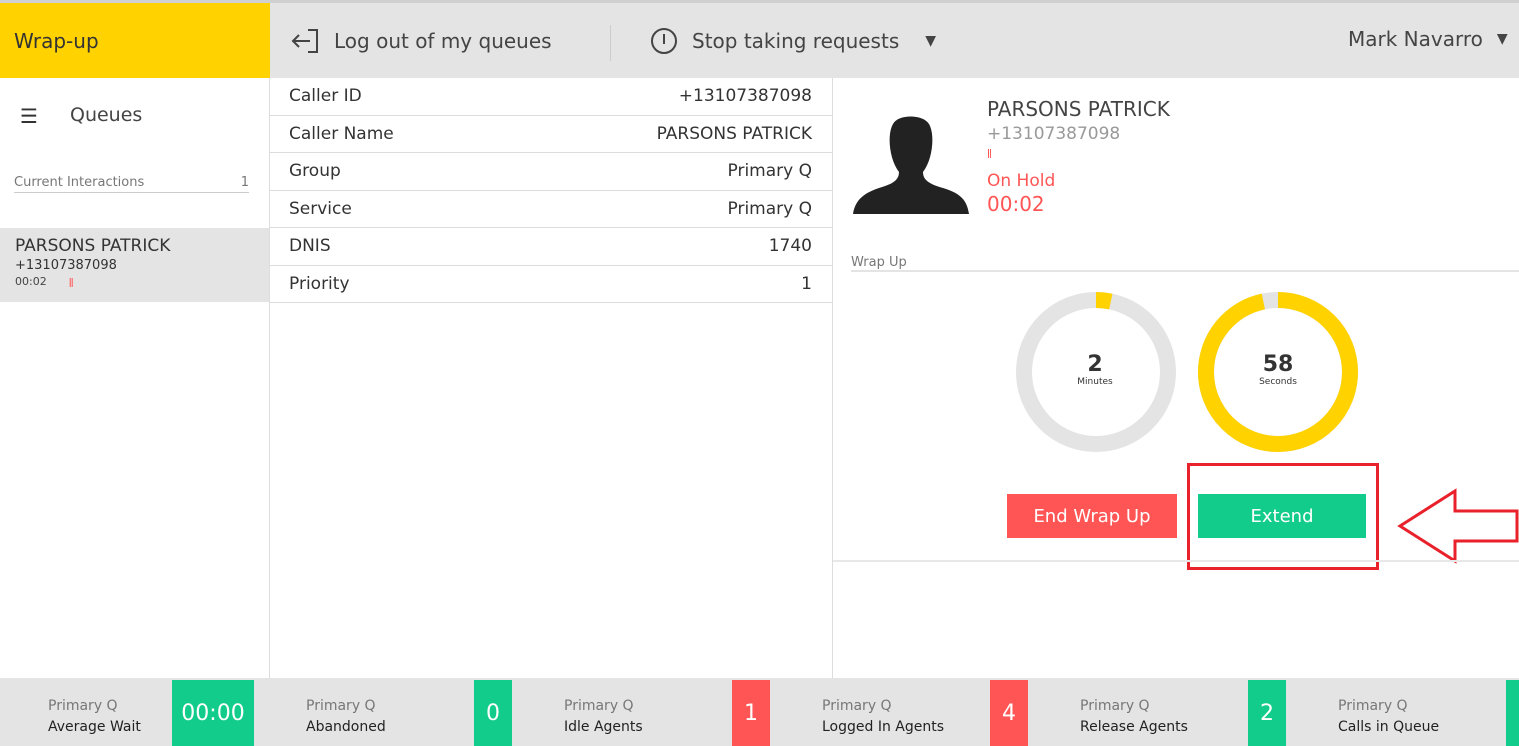 The image size is (1519, 746). I want to click on wrapup-label: Wrap Up, so click(1185, 263).